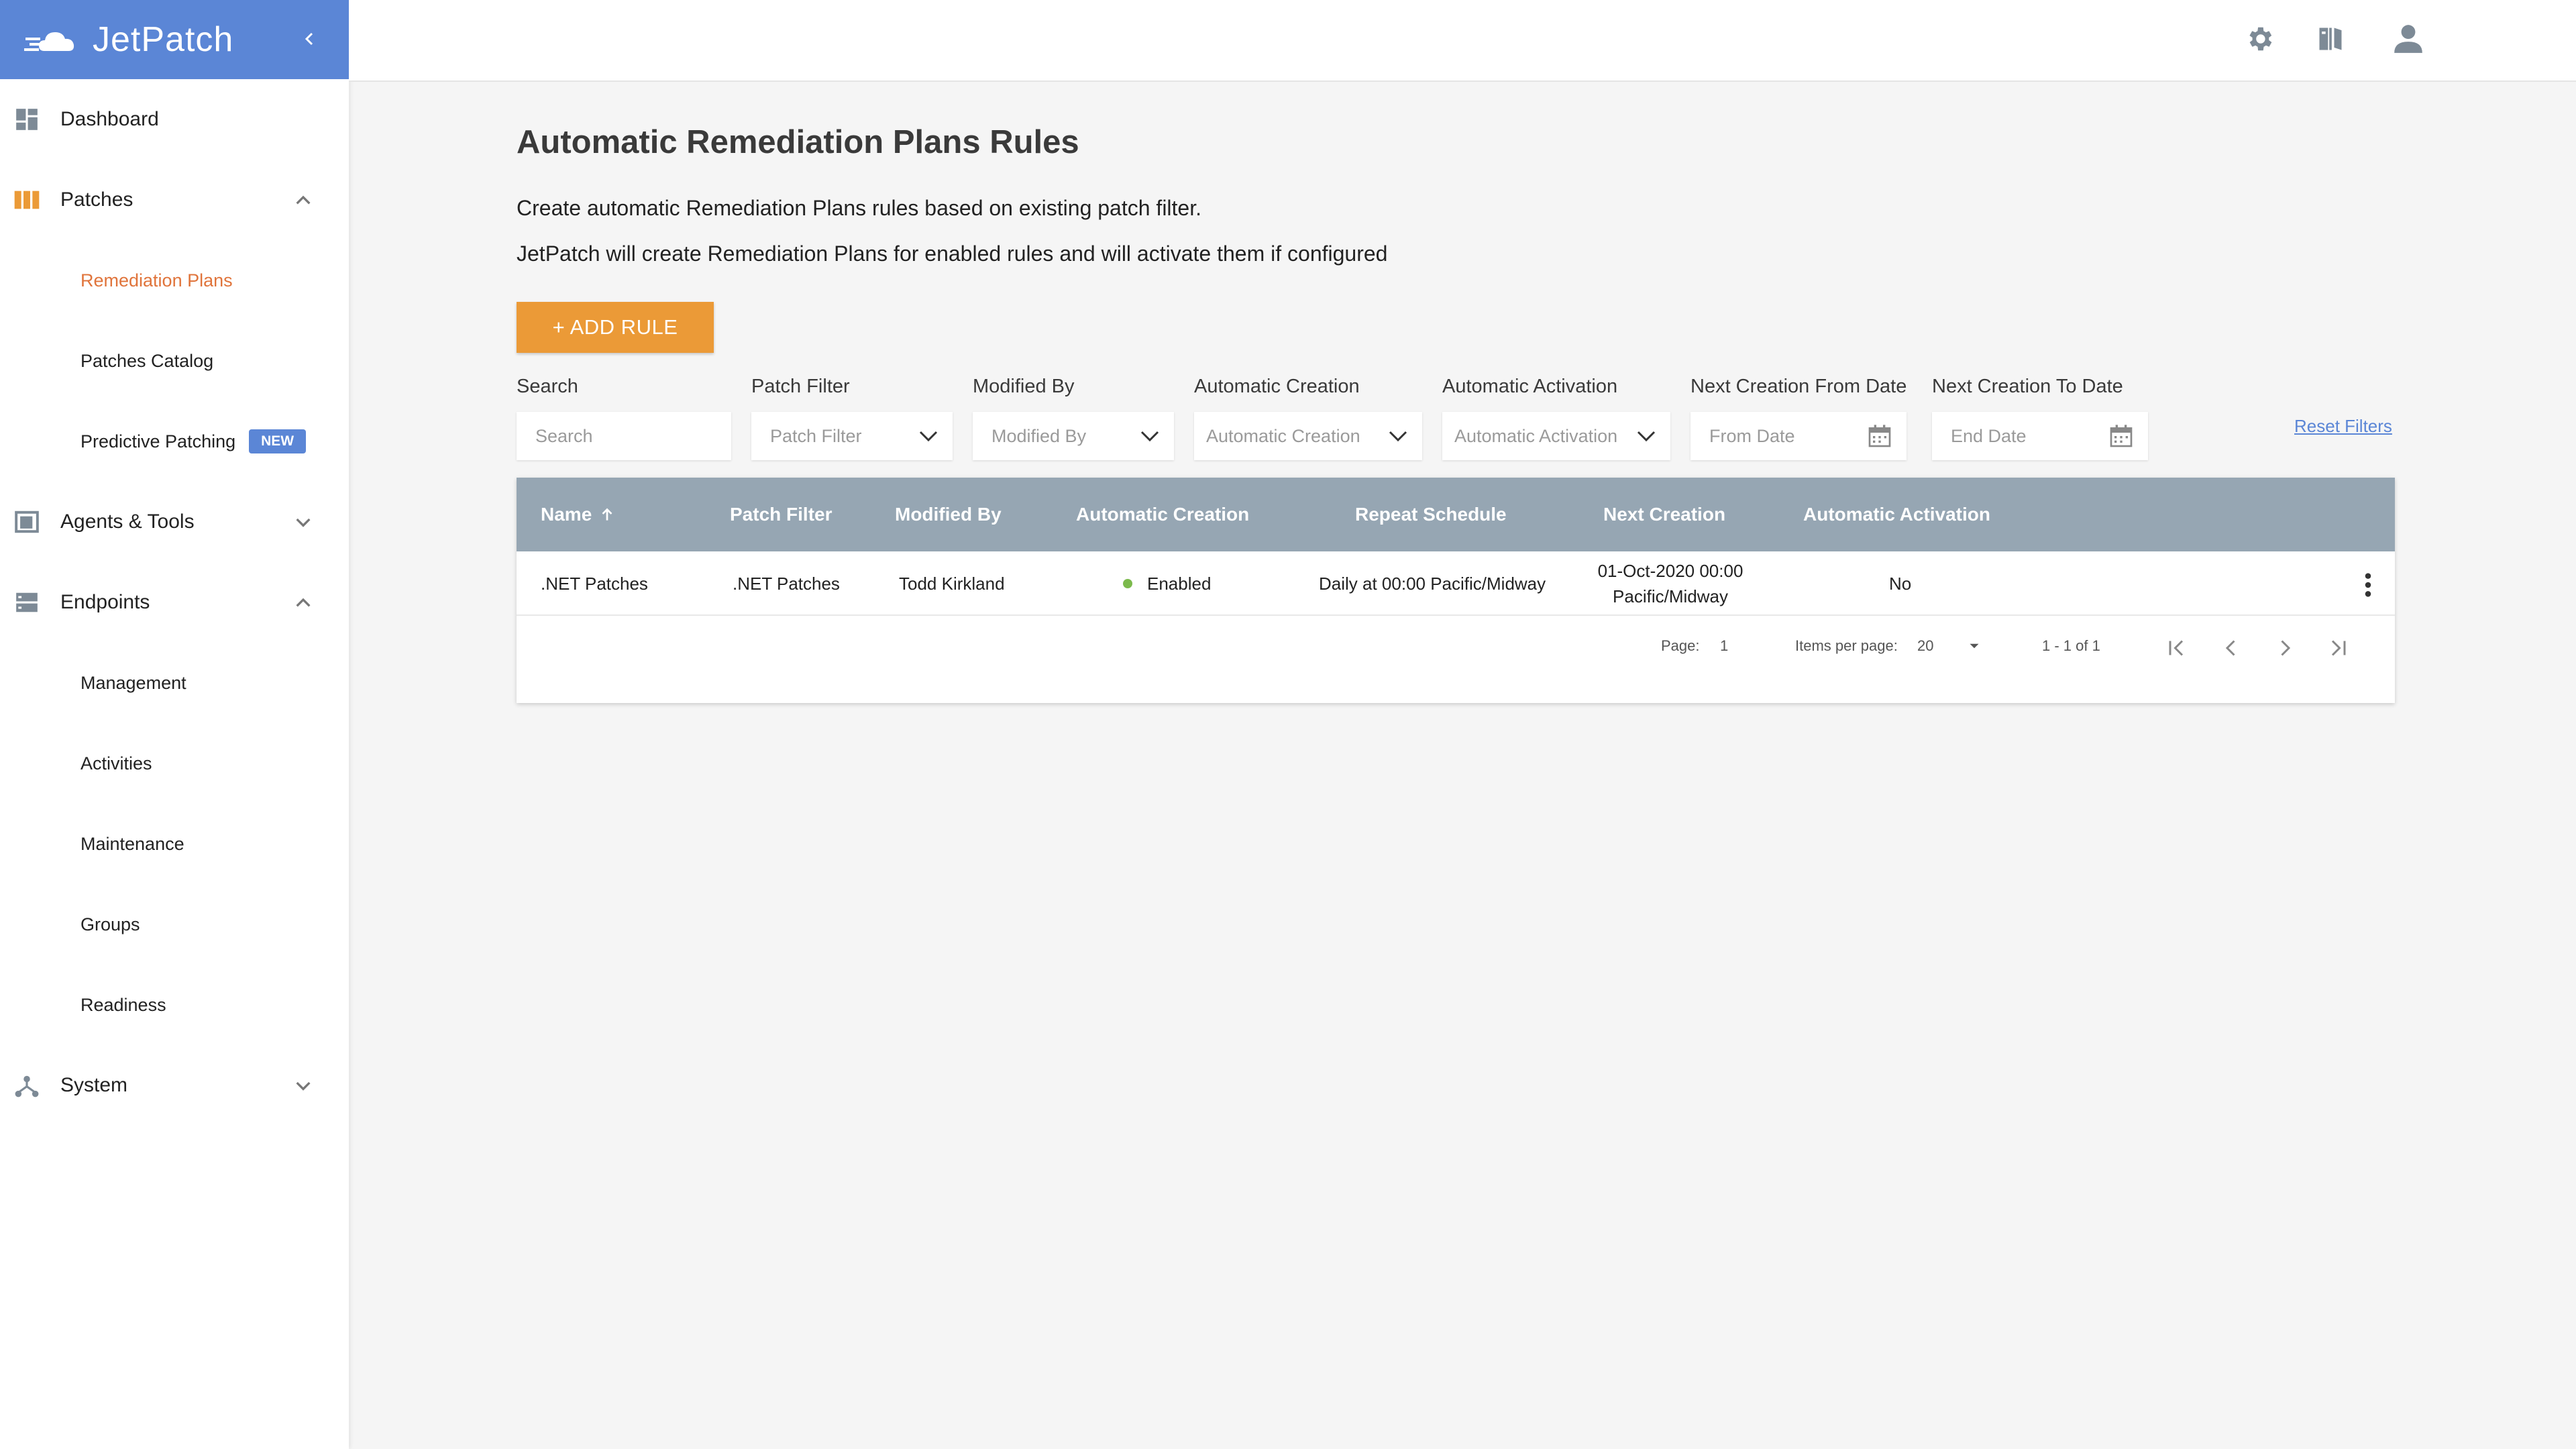 The height and width of the screenshot is (1449, 2576). What do you see at coordinates (566, 514) in the screenshot?
I see `column-header-label: Name` at bounding box center [566, 514].